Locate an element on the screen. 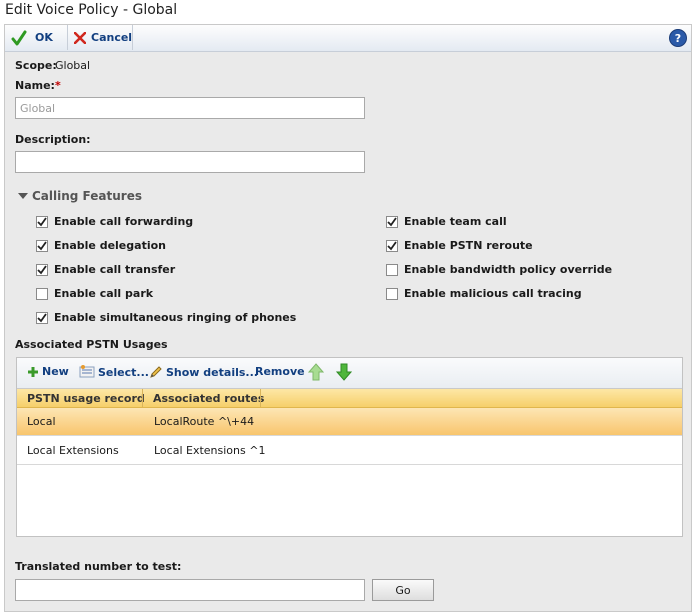 This screenshot has width=698, height=612. grid-toolbar: New Select... Show details... Remove is located at coordinates (349, 373).